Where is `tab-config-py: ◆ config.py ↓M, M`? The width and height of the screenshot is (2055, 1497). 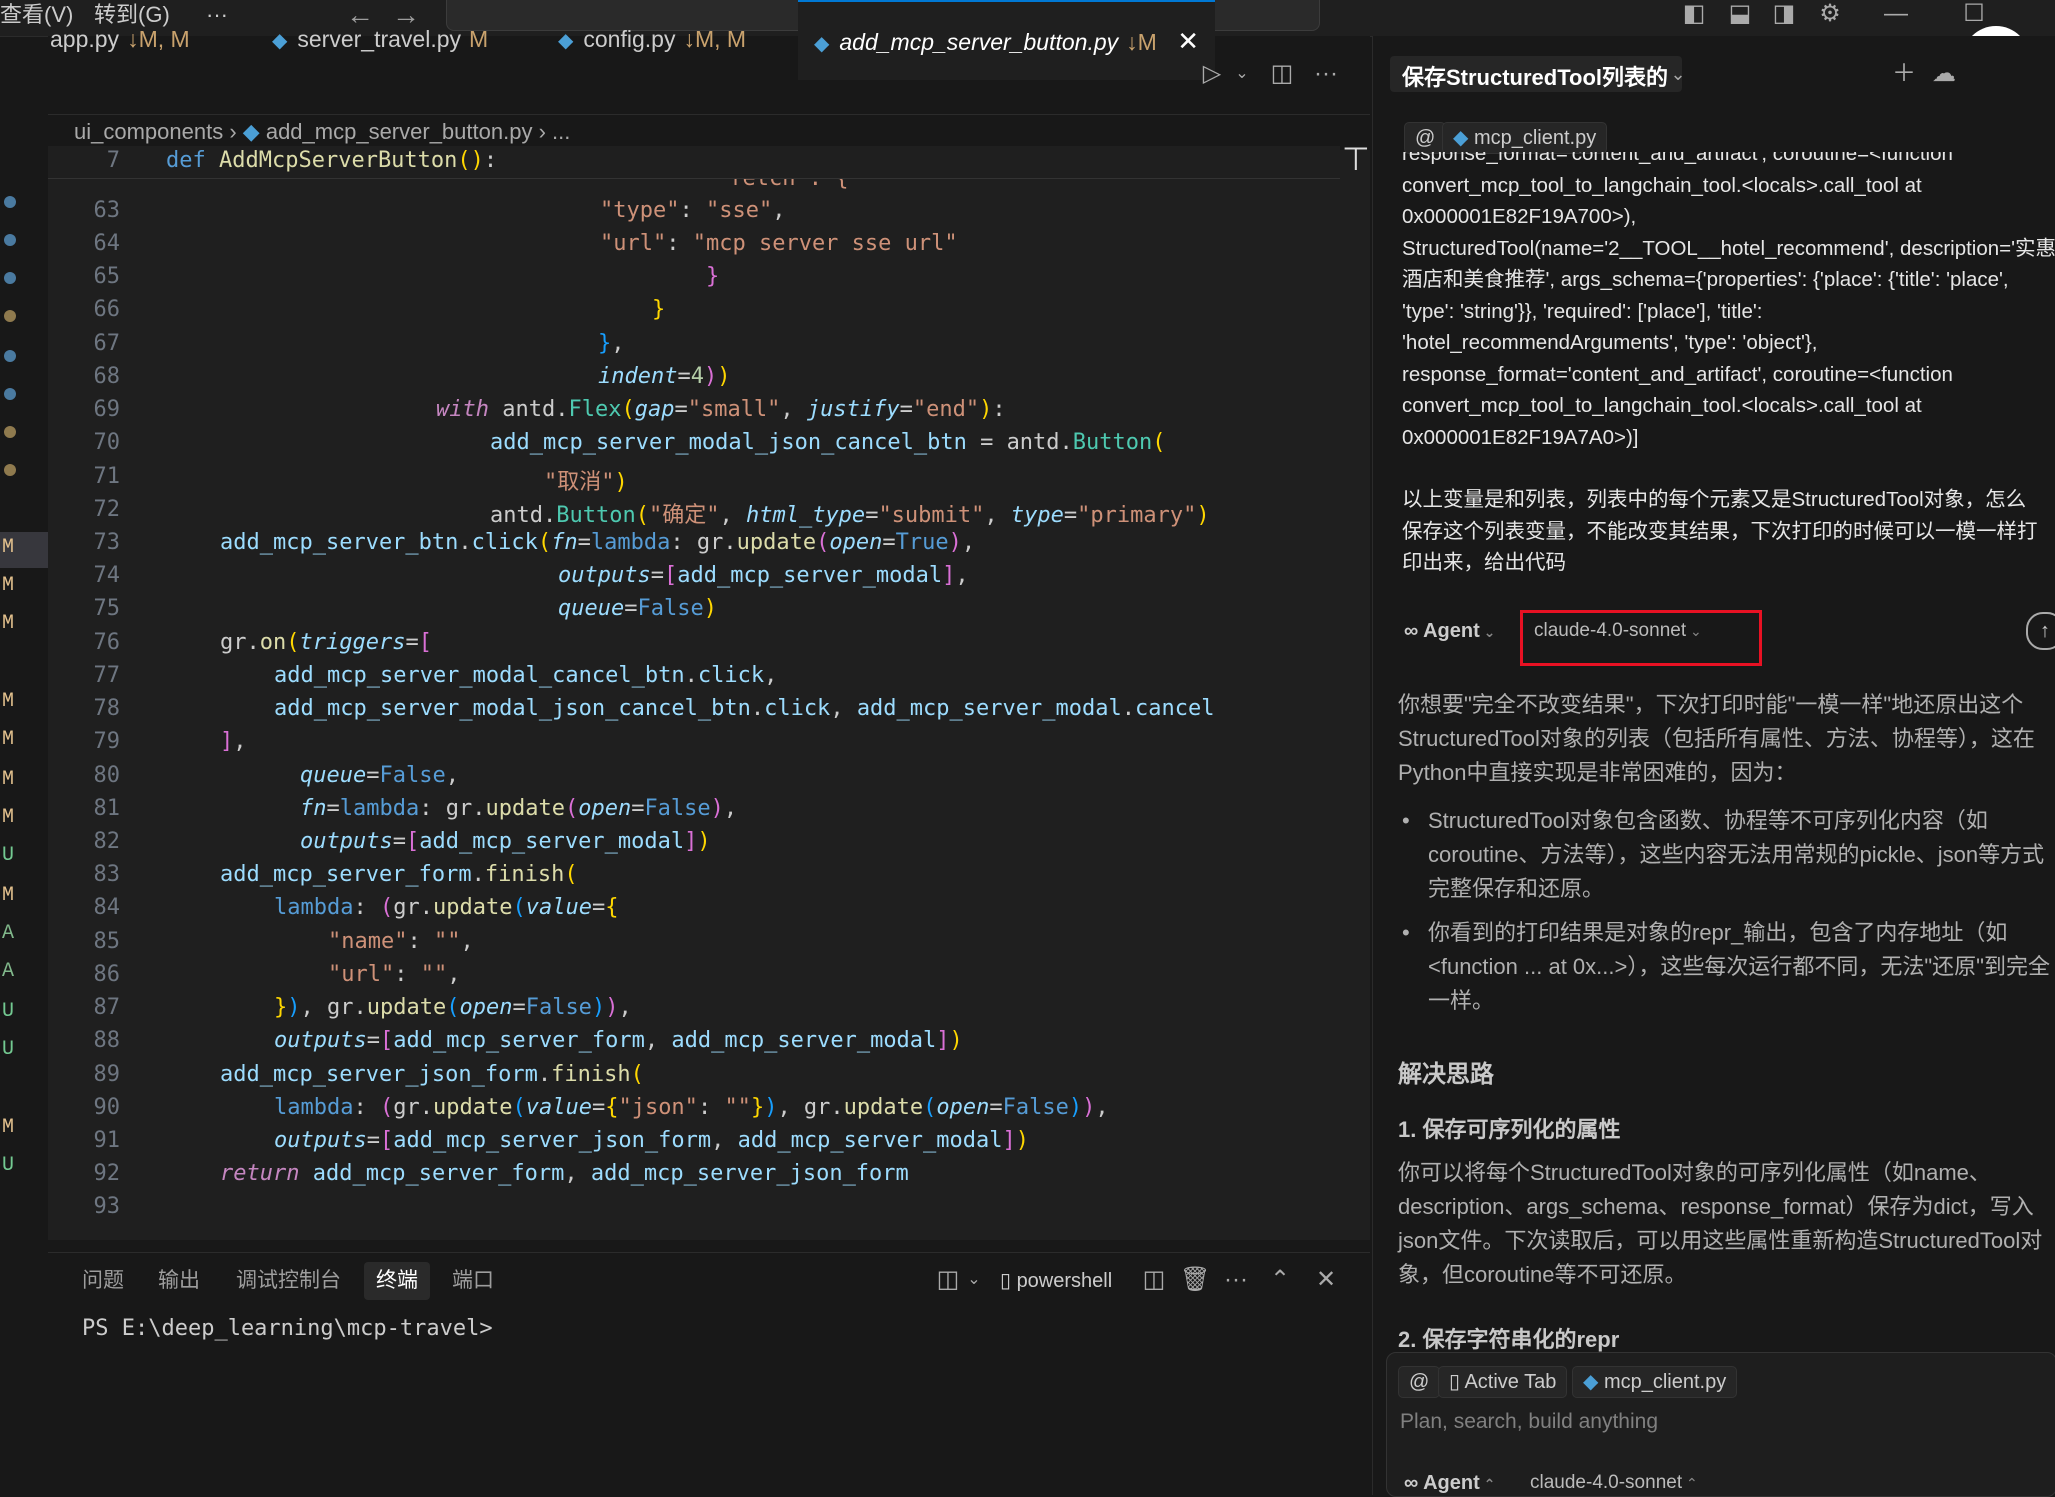 tab-config-py: ◆ config.py ↓M, M is located at coordinates (652, 39).